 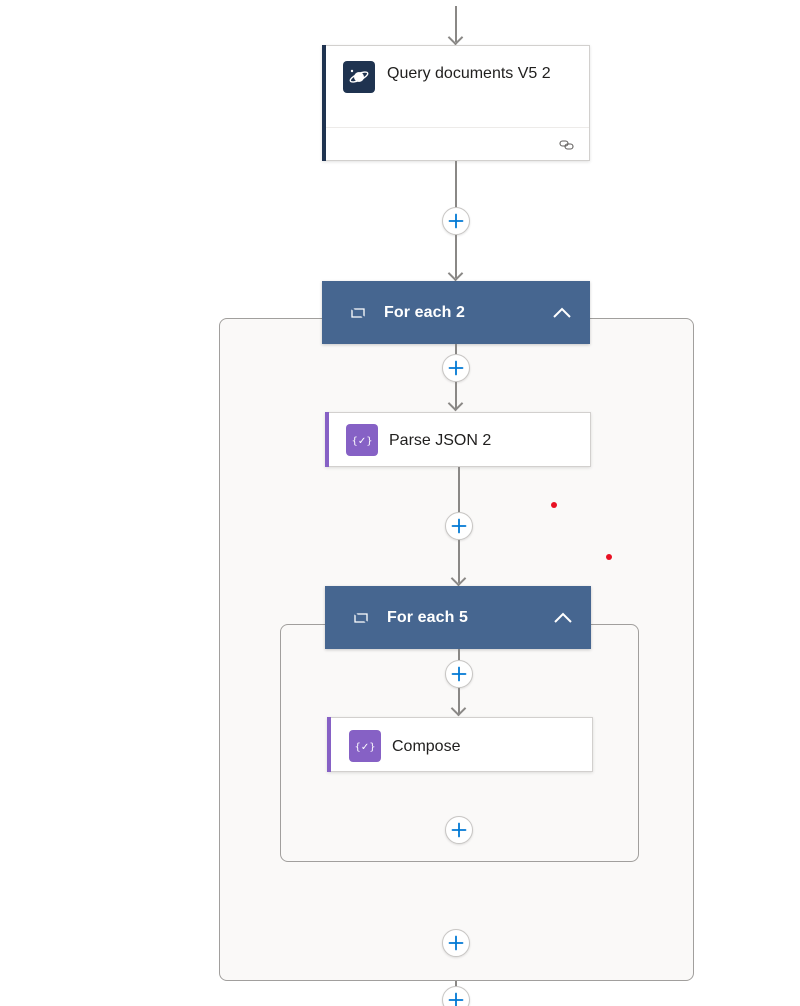 I want to click on action-card-parse-json: {✓} Parse JSON 2, so click(x=458, y=439).